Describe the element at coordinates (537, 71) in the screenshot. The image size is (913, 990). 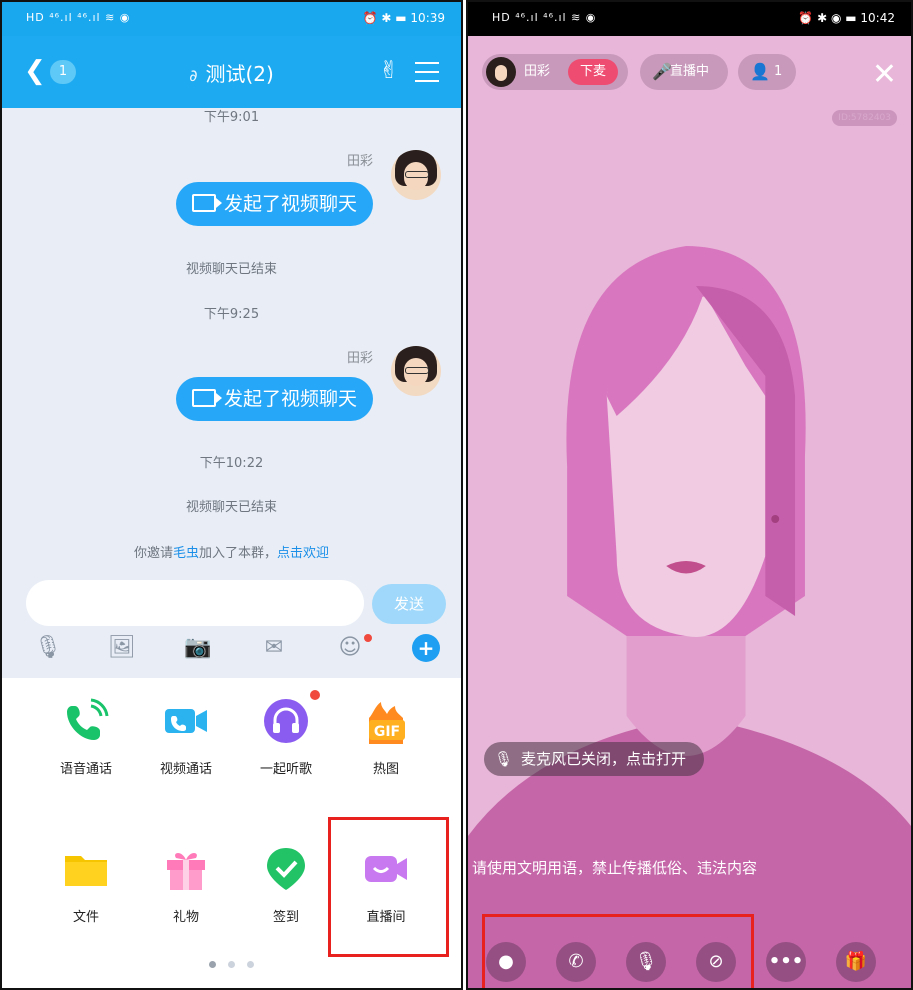
I see `host-name: 田彩` at that location.